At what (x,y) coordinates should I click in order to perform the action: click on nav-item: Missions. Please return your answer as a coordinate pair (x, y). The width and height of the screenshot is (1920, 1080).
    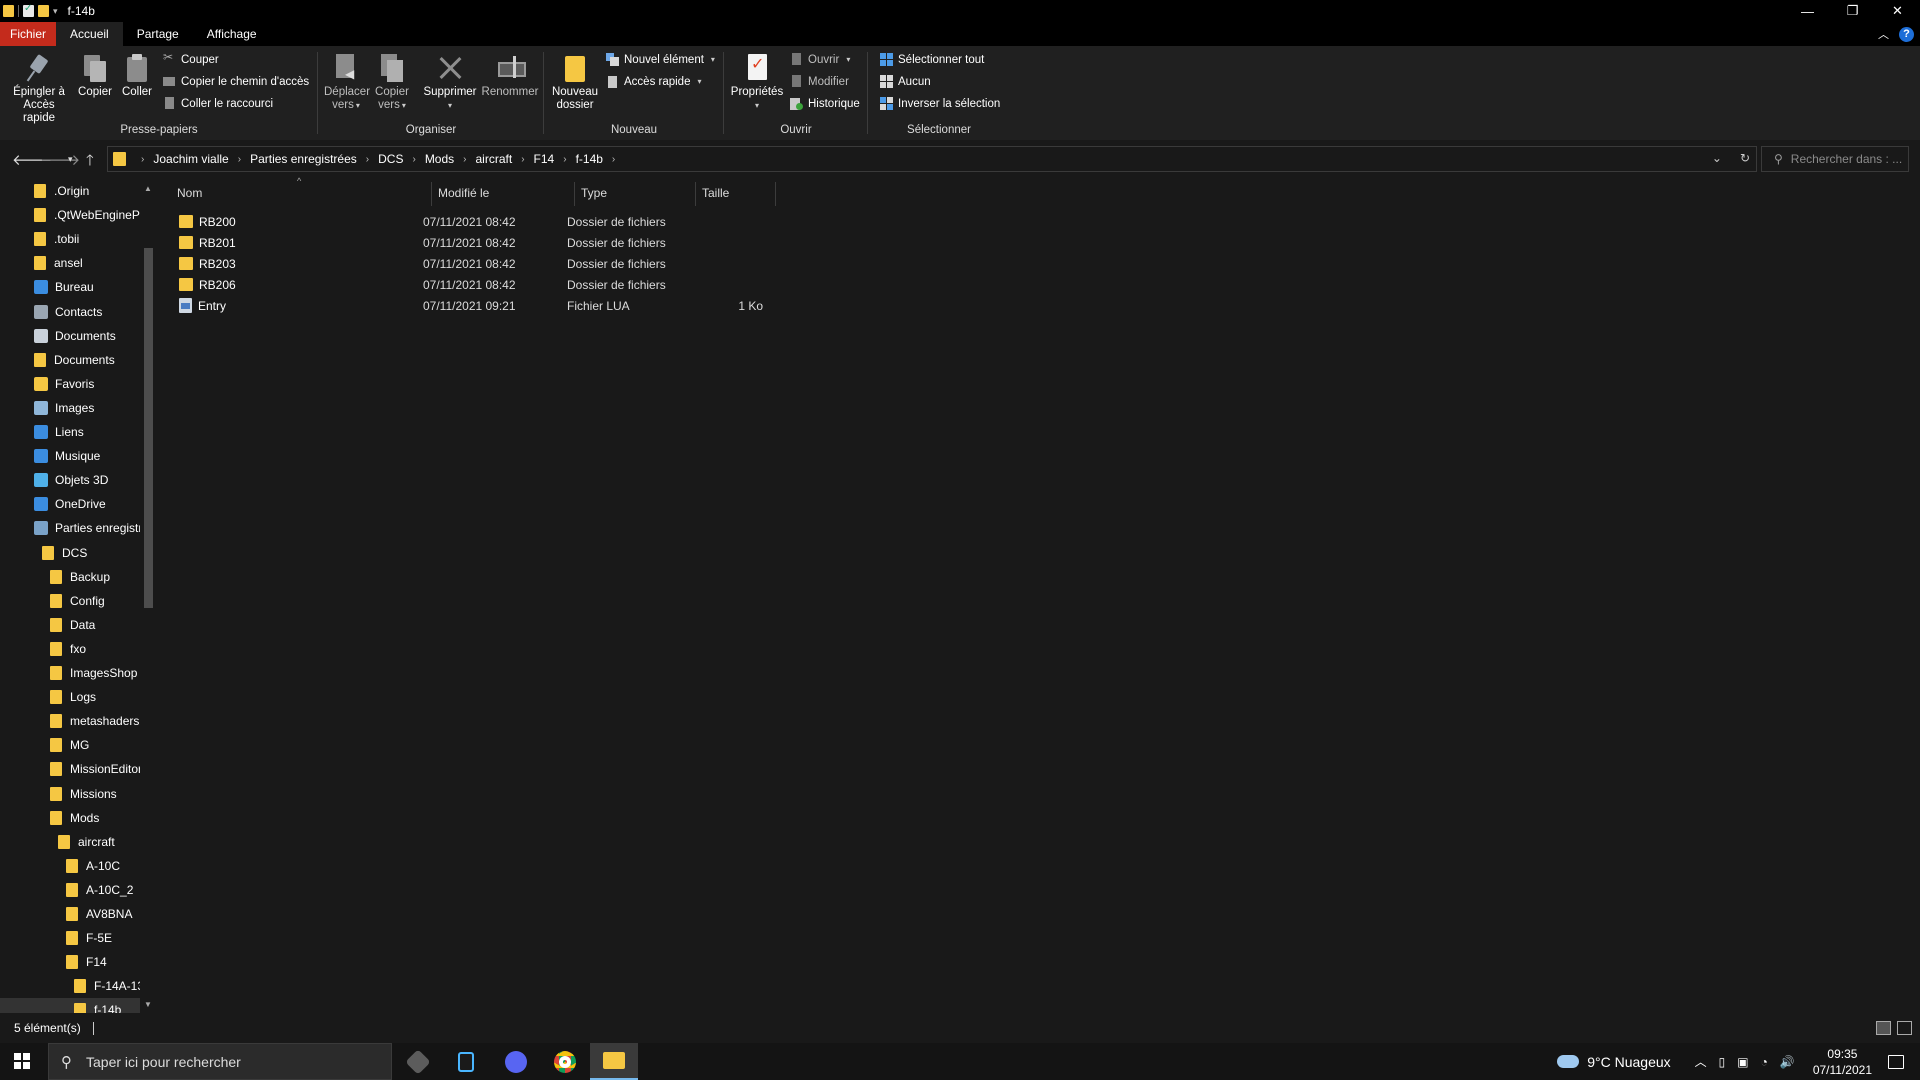
    Looking at the image, I should click on (70, 794).